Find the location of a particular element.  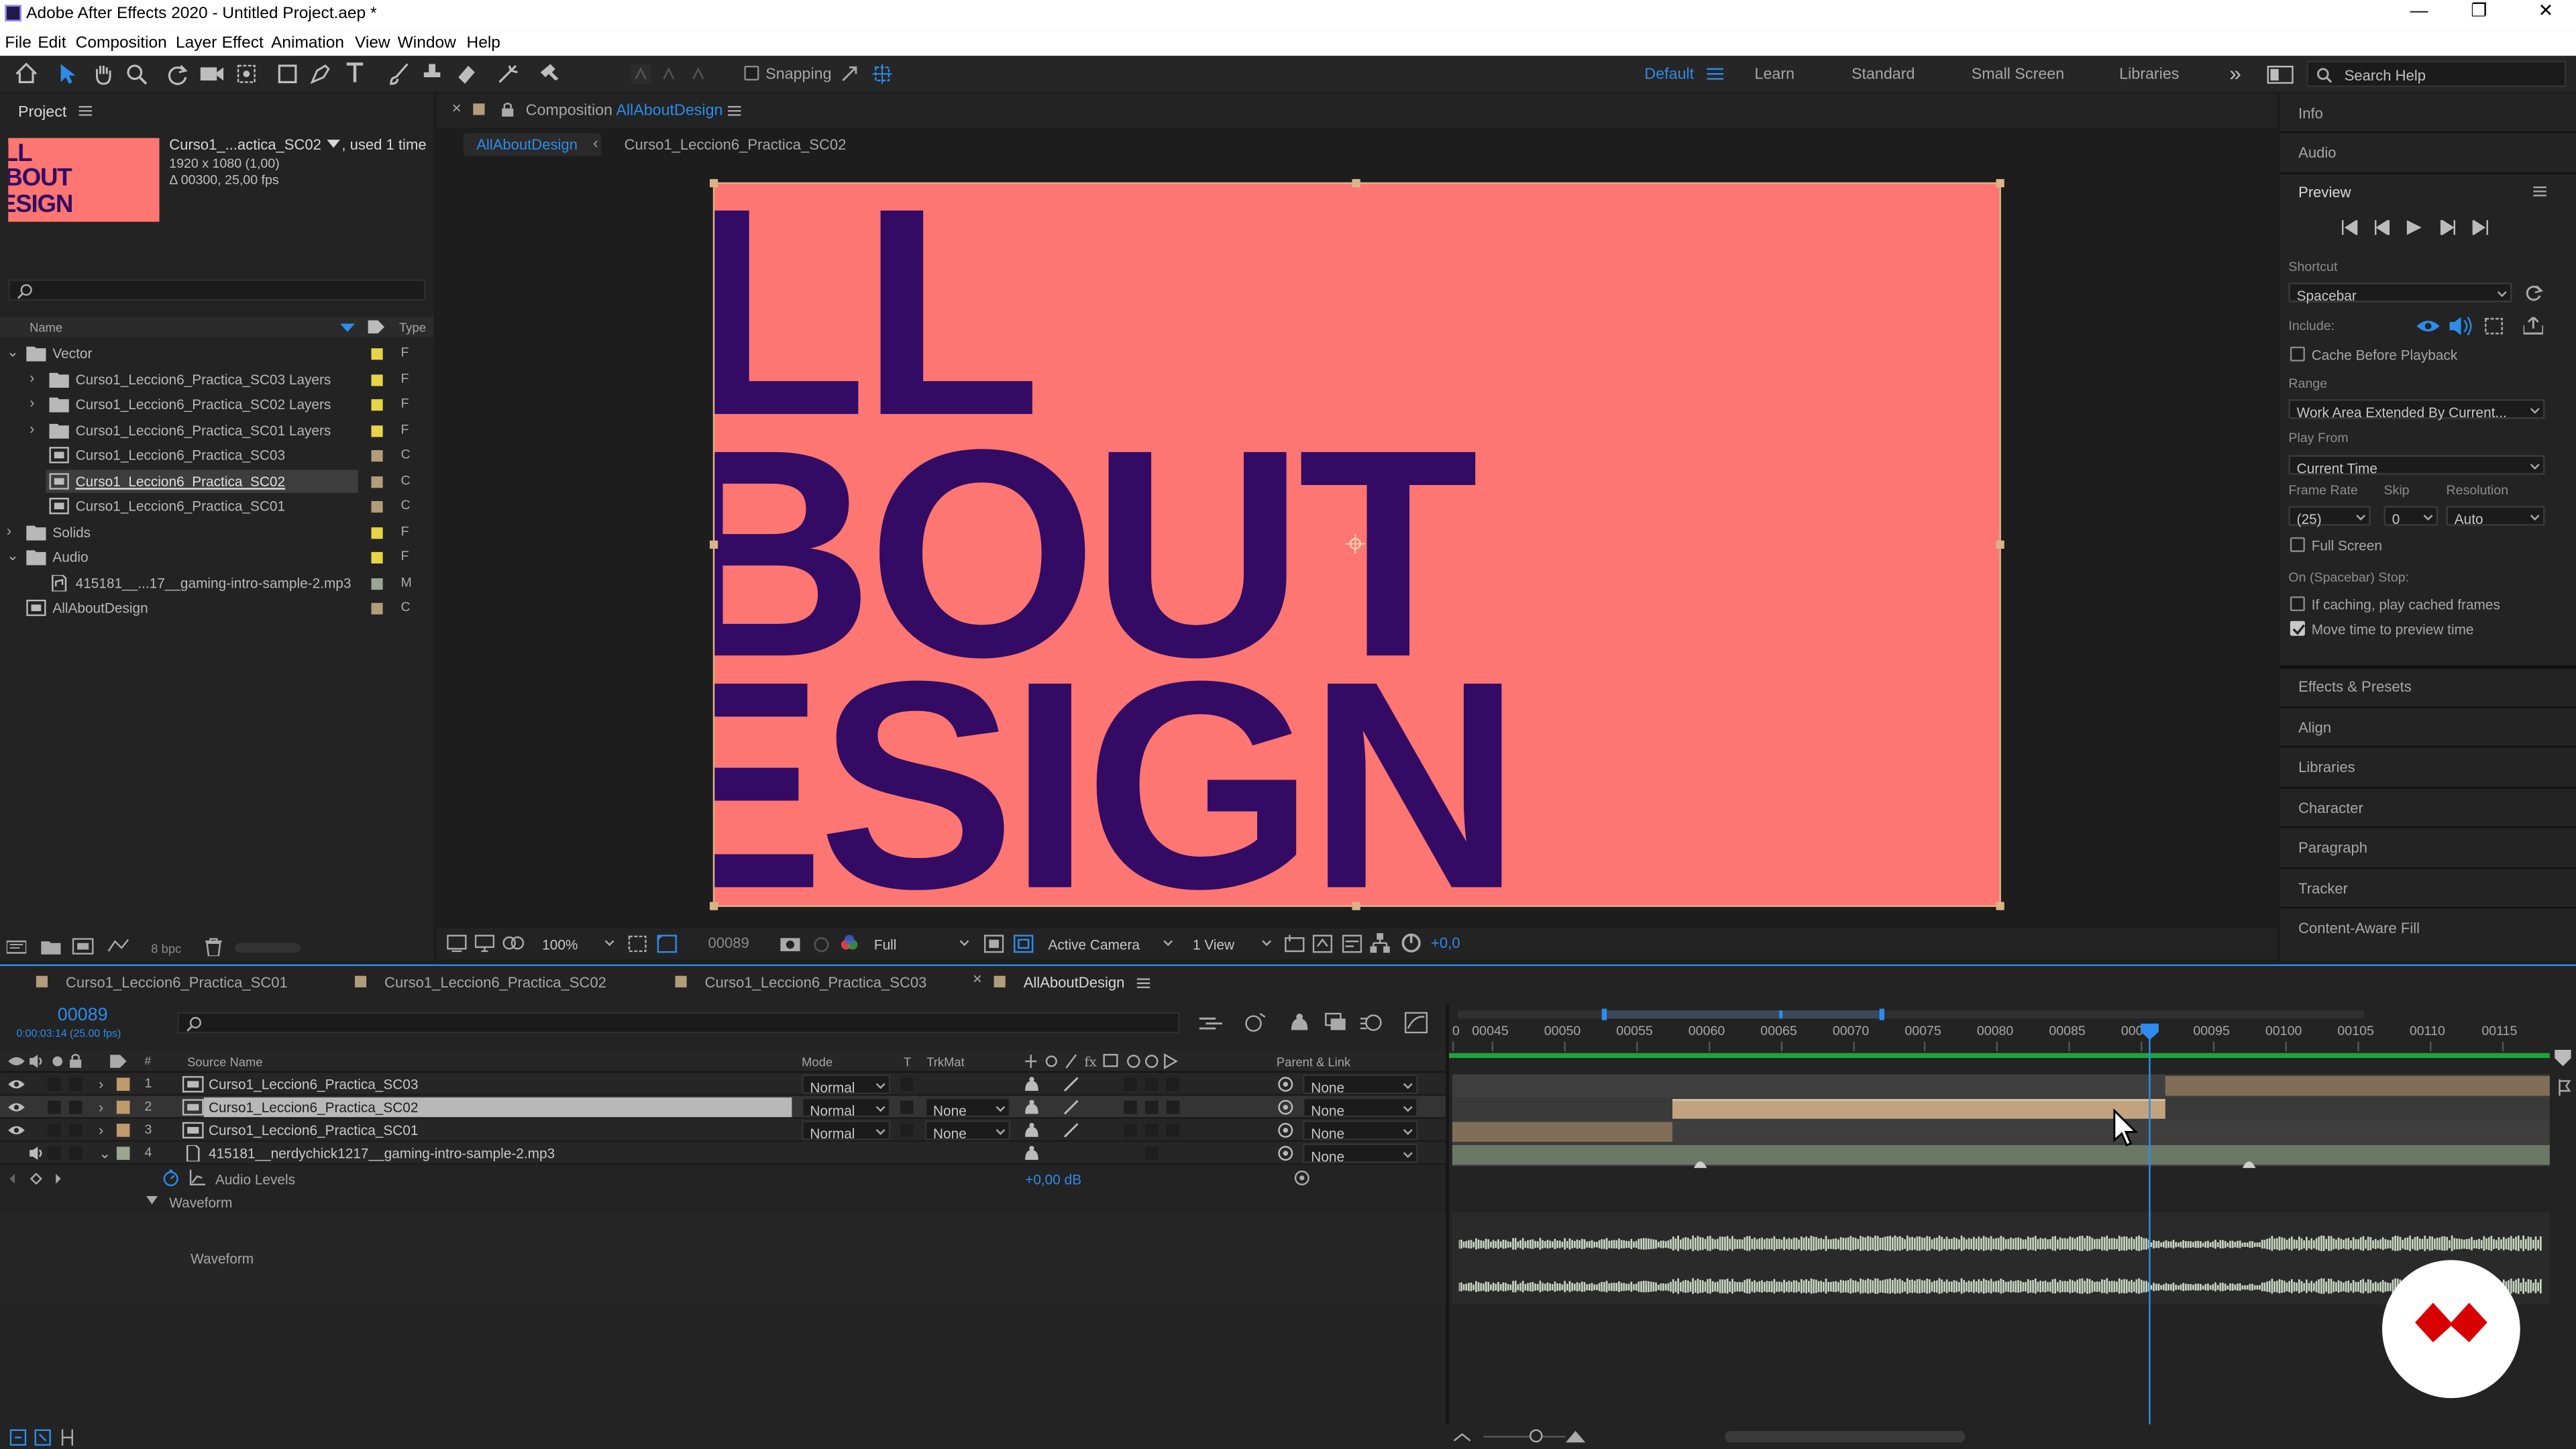

region-of-interest-icon is located at coordinates (637, 943).